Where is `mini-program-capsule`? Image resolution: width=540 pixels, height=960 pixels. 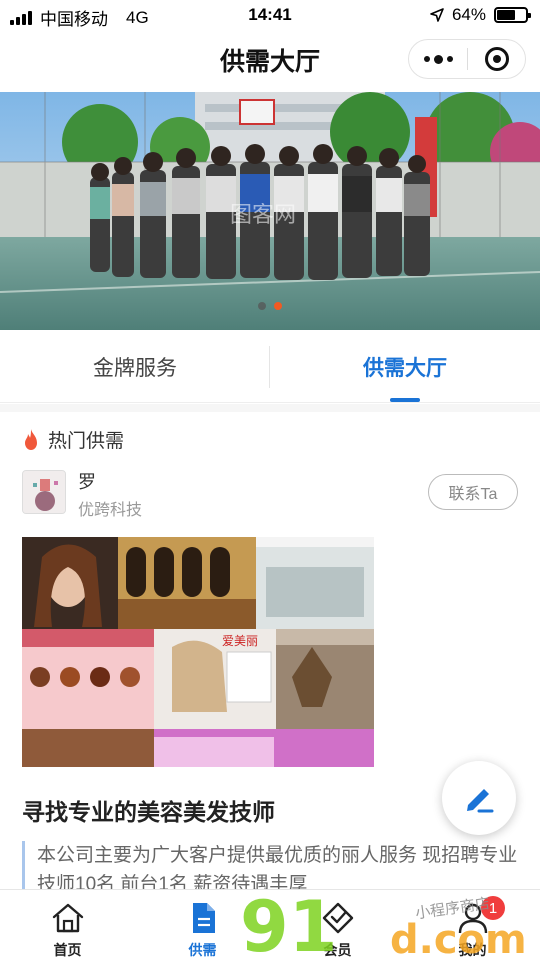
mini-program-capsule is located at coordinates (467, 59).